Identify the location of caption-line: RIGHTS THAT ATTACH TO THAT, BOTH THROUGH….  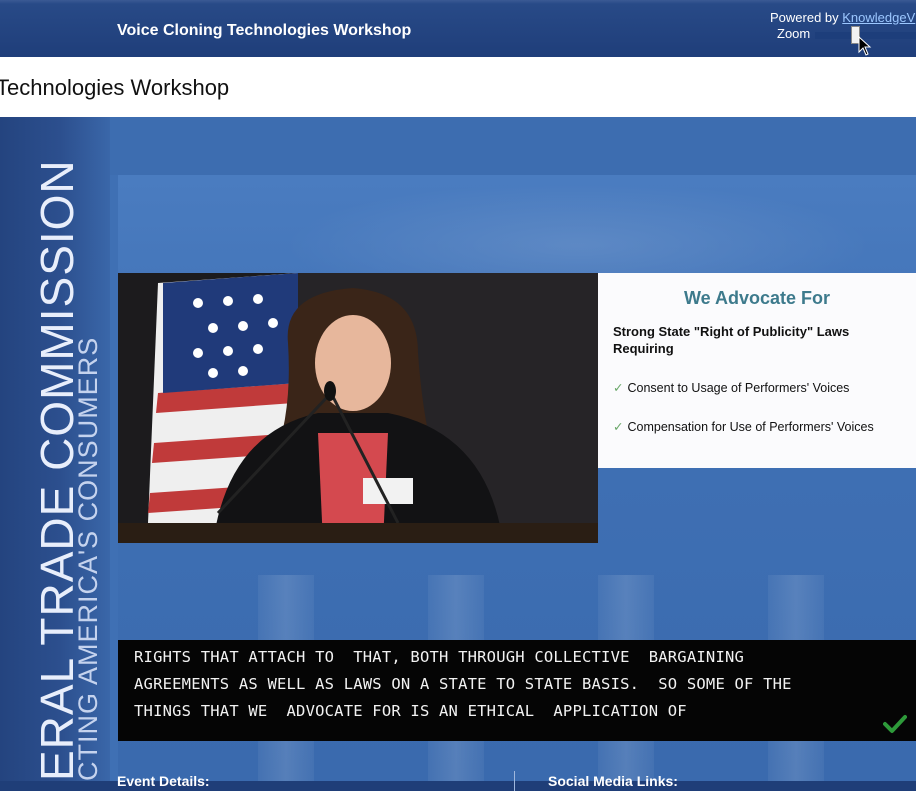
(439, 657).